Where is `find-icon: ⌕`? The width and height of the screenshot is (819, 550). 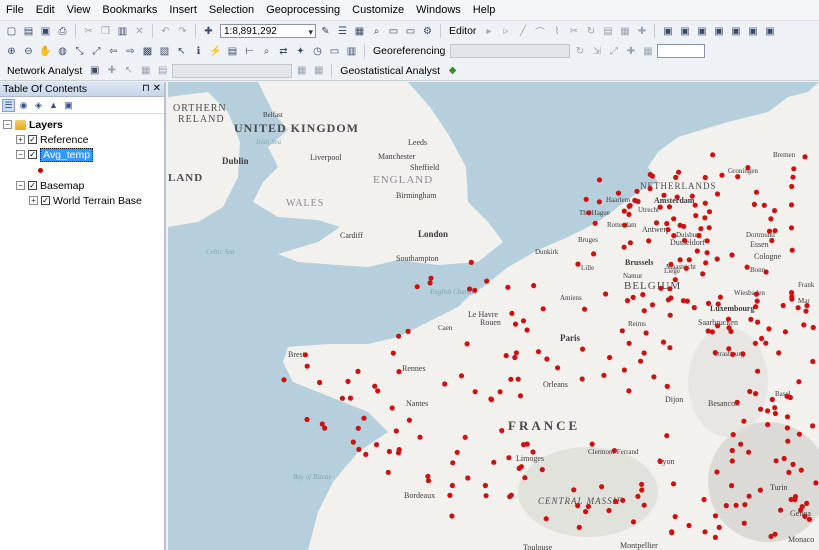
find-icon: ⌕ is located at coordinates (266, 51).